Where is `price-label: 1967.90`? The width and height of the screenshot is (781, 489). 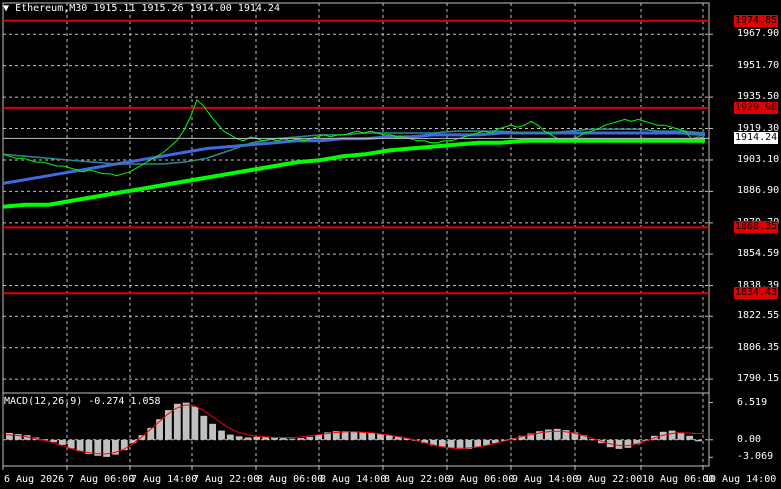
price-label: 1967.90 is located at coordinates (758, 34).